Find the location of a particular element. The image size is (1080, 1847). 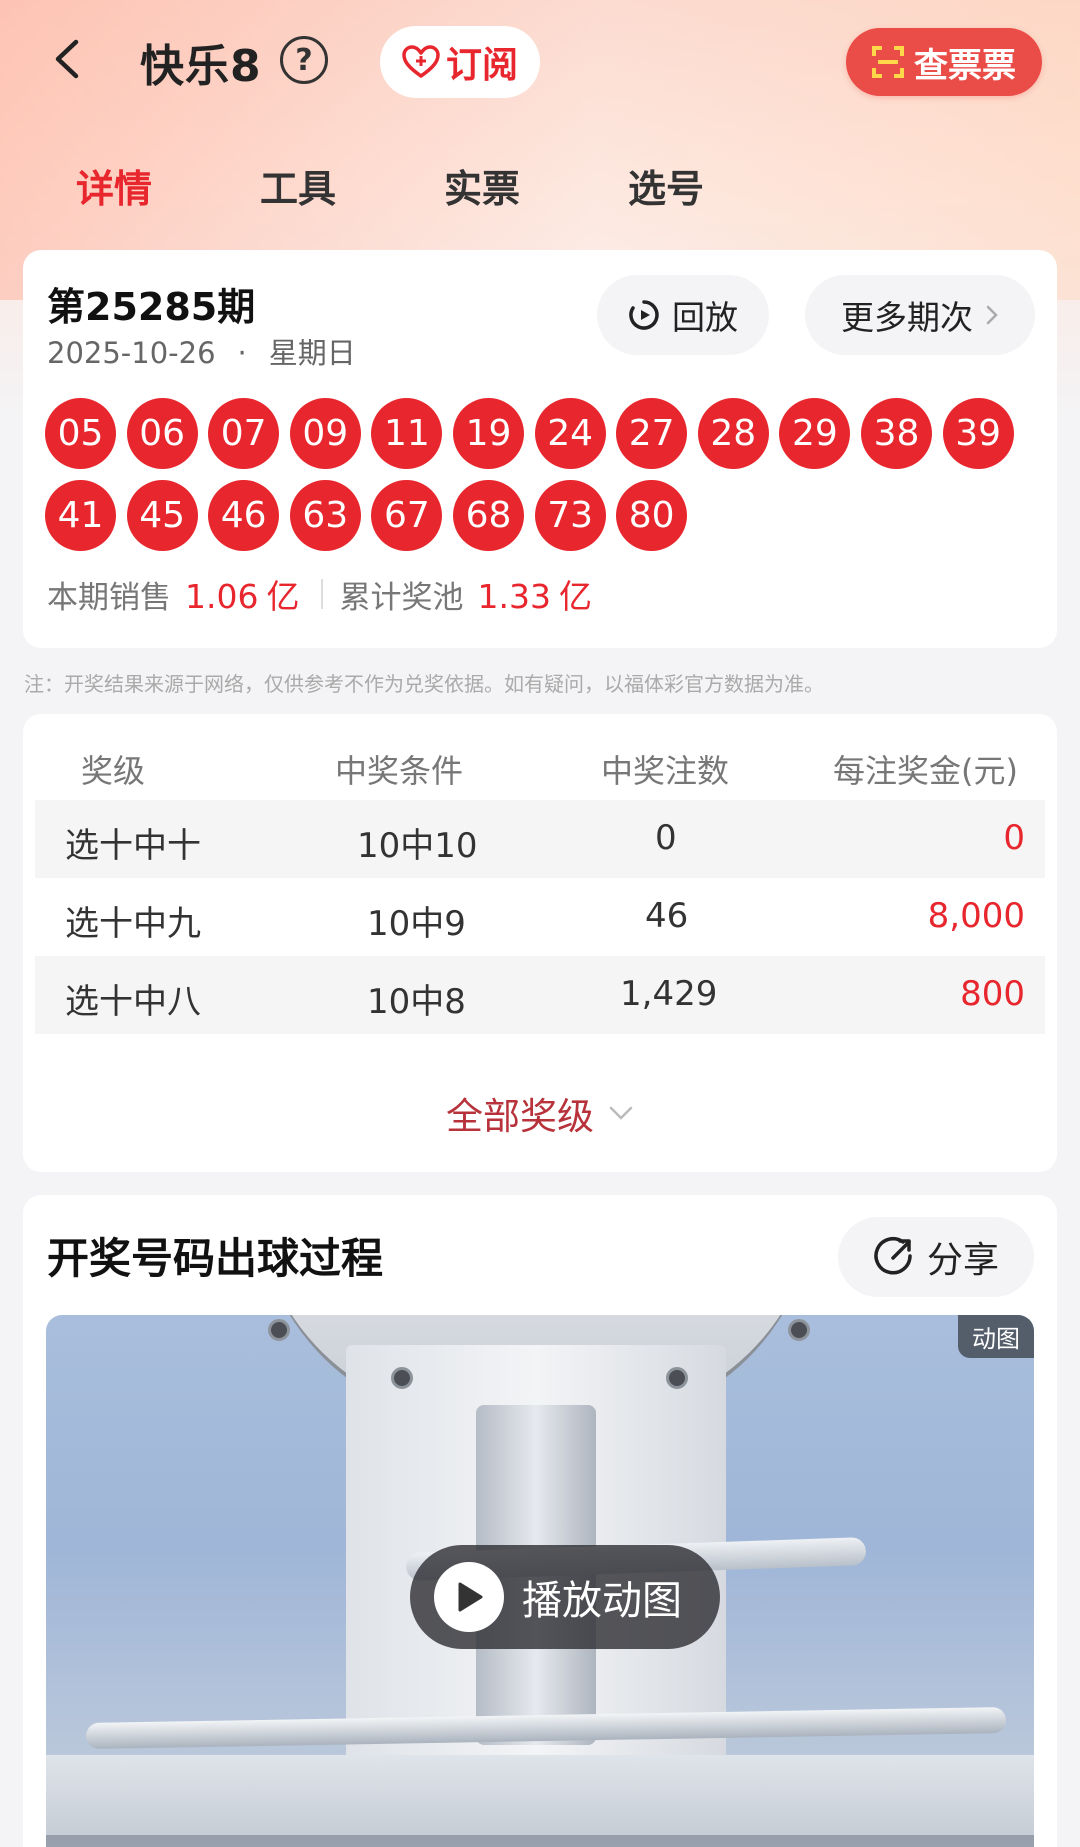

number-ball: 07 is located at coordinates (244, 433).